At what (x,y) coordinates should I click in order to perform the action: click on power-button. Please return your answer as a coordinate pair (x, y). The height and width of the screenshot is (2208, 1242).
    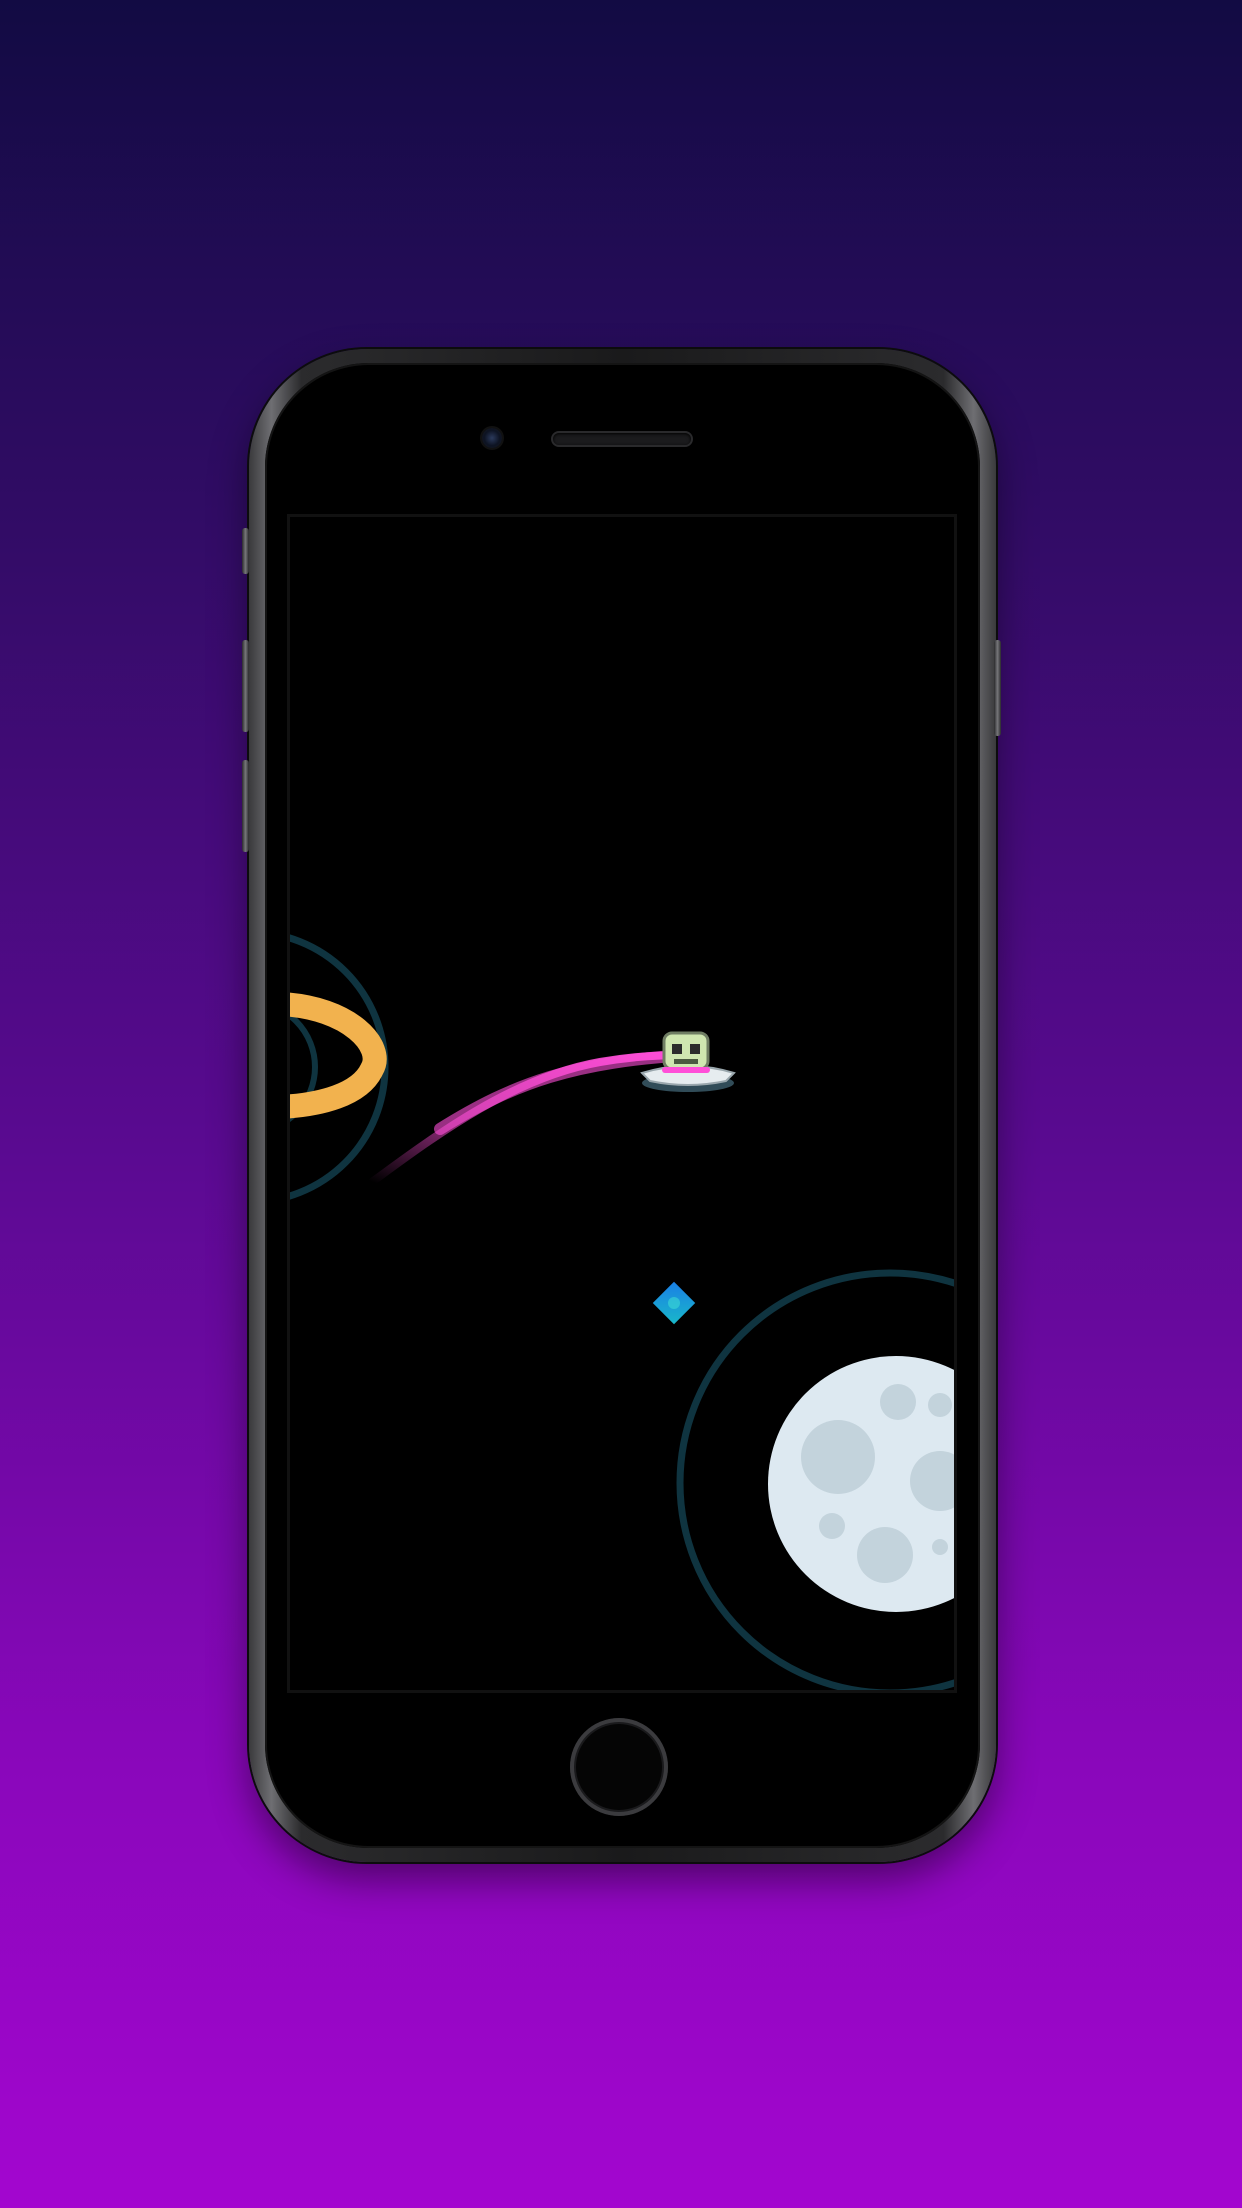
    Looking at the image, I should click on (997, 688).